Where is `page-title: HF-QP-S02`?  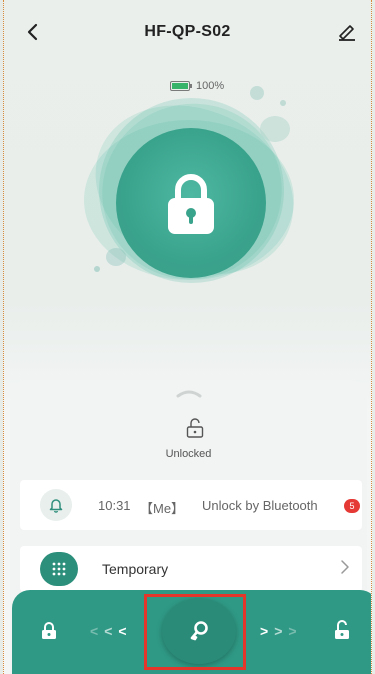
page-title: HF-QP-S02 is located at coordinates (187, 31).